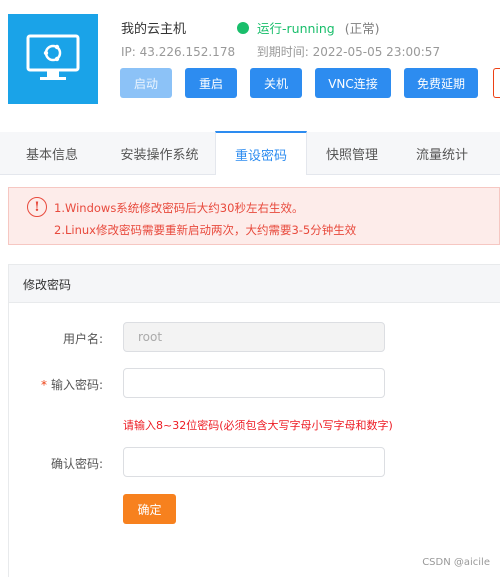 Image resolution: width=500 pixels, height=577 pixels. What do you see at coordinates (211, 83) in the screenshot?
I see `restart-button: 重启` at bounding box center [211, 83].